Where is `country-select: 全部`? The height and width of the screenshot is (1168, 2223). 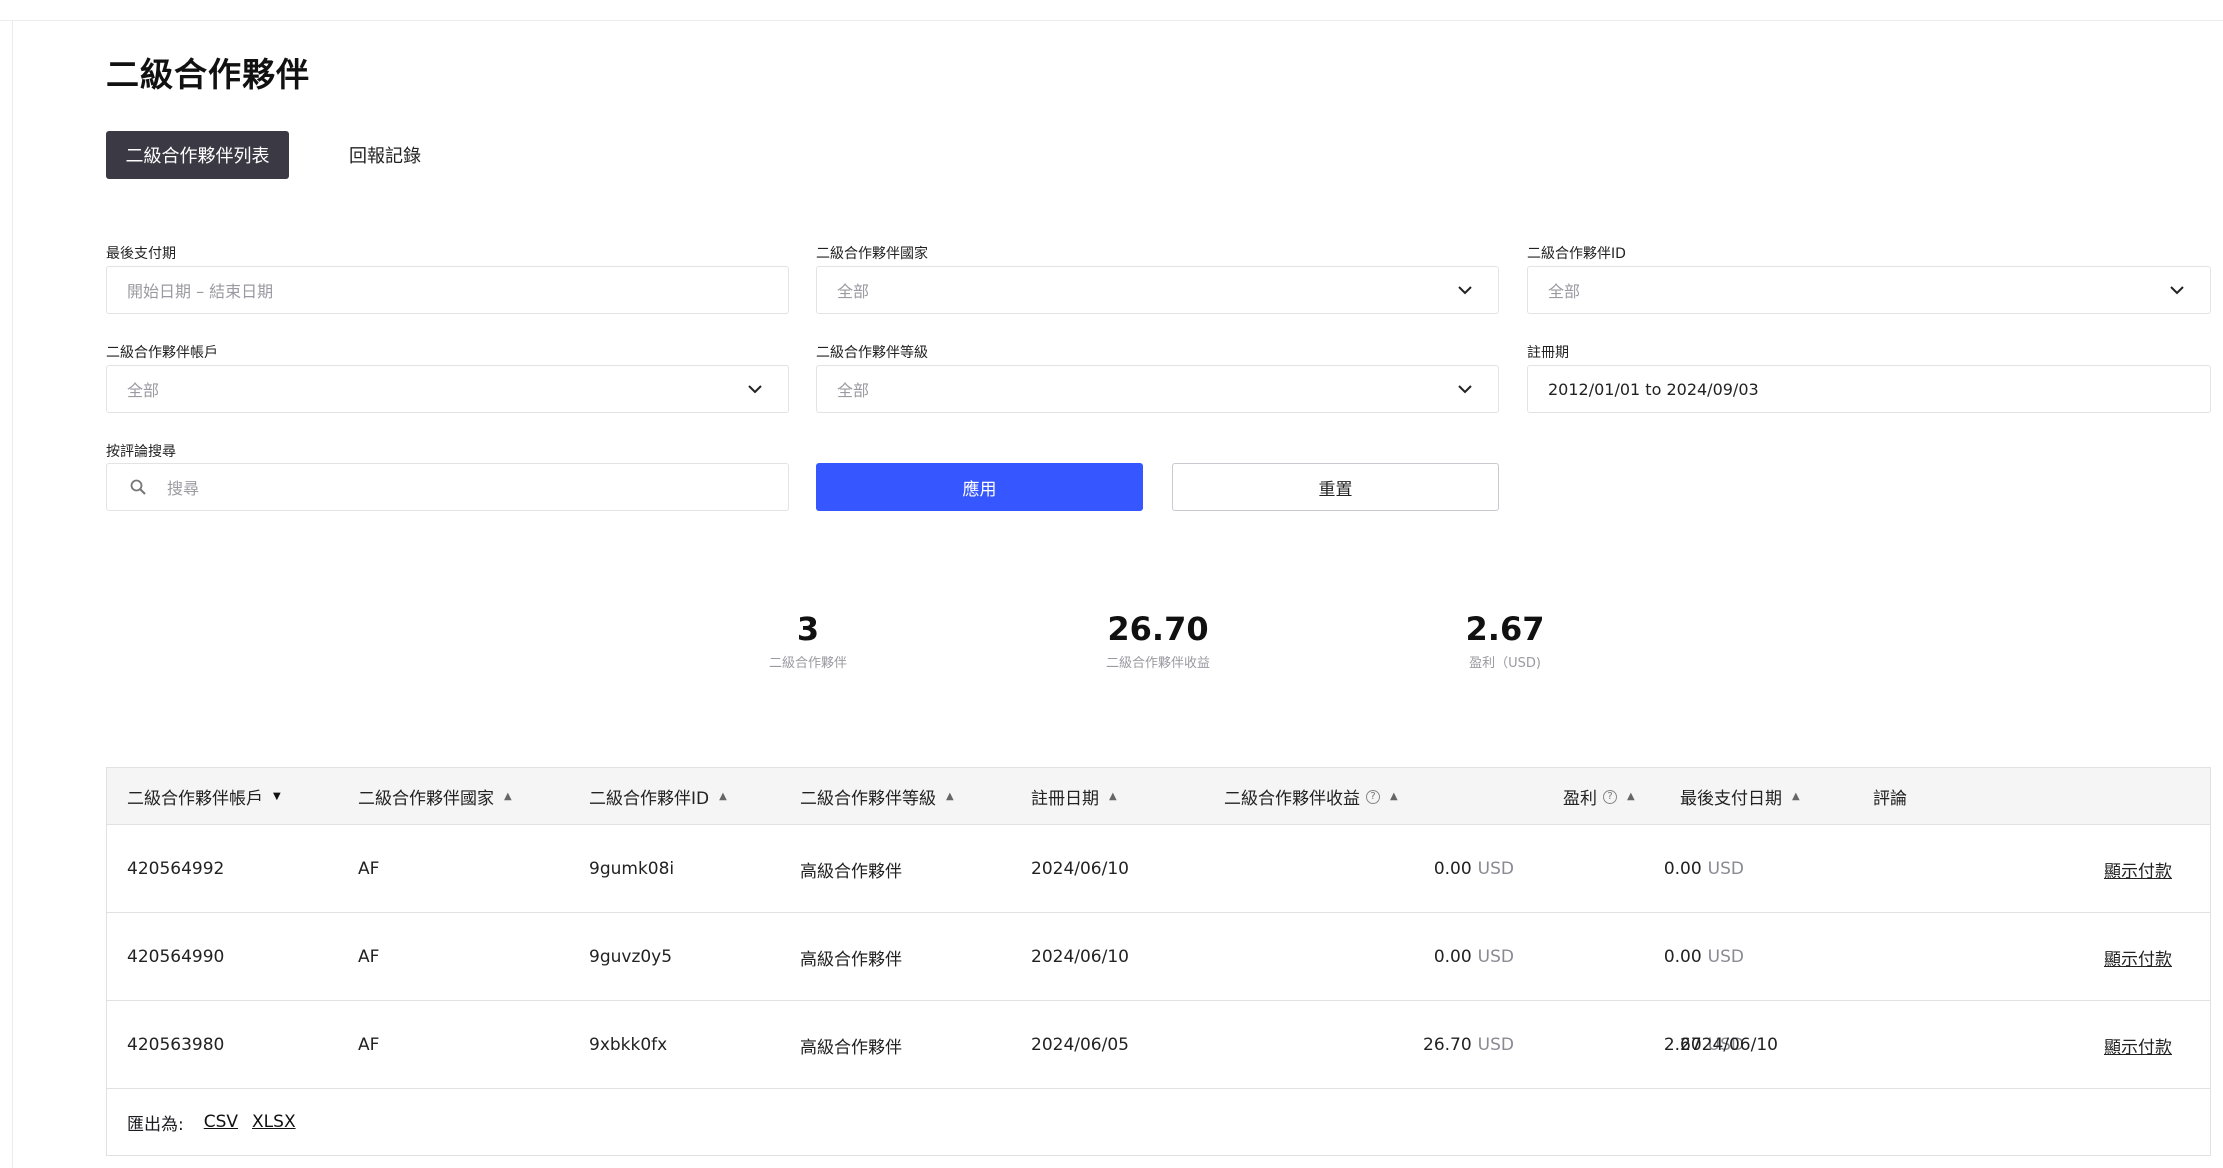 country-select: 全部 is located at coordinates (1157, 290).